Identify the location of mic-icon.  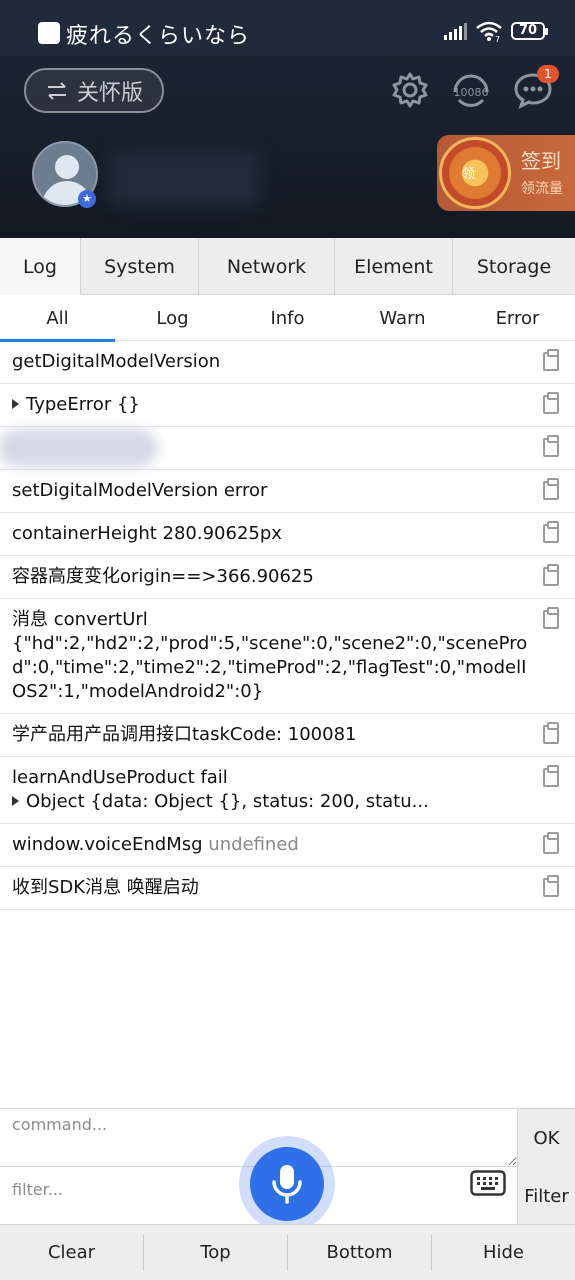
(287, 1184).